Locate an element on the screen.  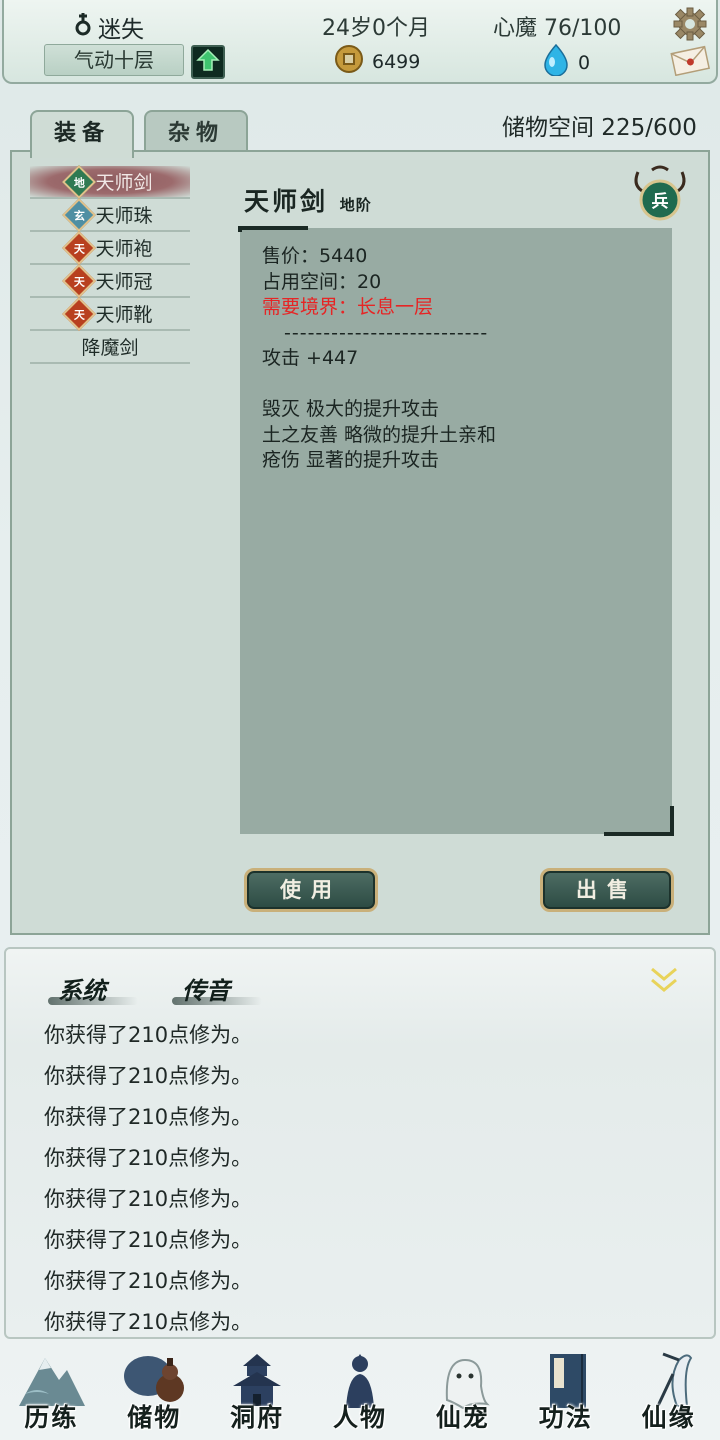
item-detail-name: 天师剑 is located at coordinates (286, 201).